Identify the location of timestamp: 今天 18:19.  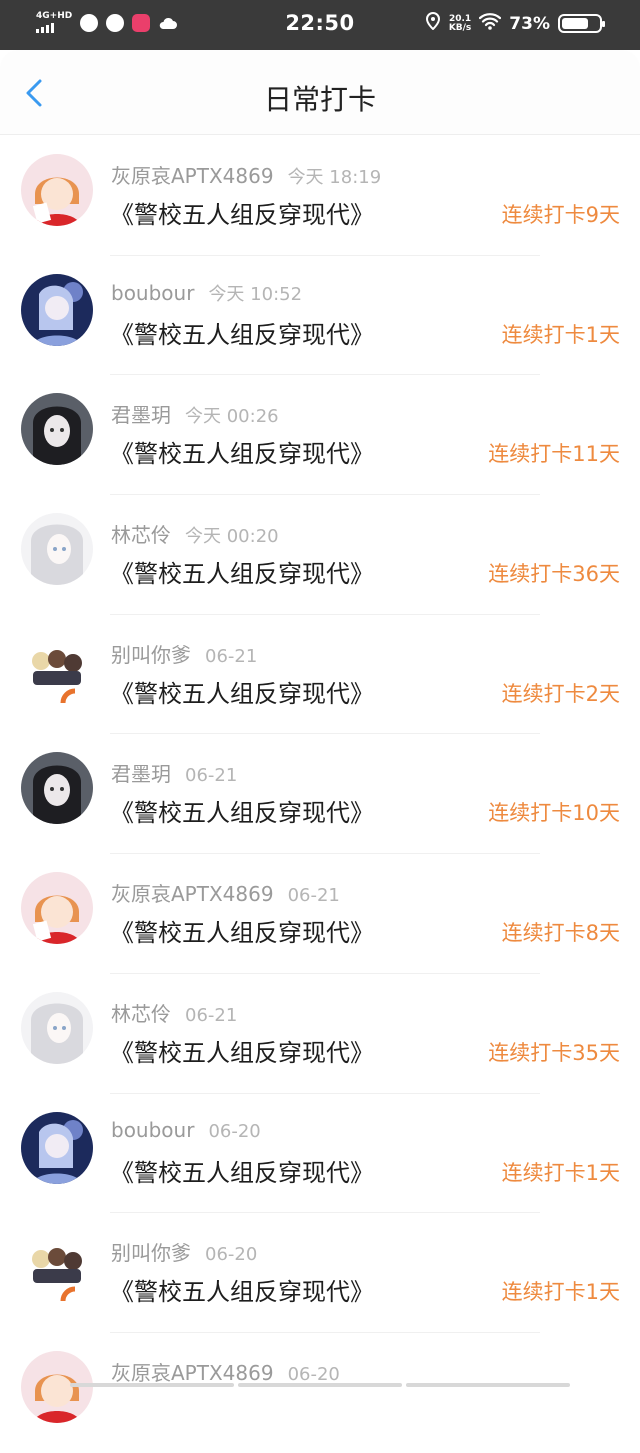
(334, 177).